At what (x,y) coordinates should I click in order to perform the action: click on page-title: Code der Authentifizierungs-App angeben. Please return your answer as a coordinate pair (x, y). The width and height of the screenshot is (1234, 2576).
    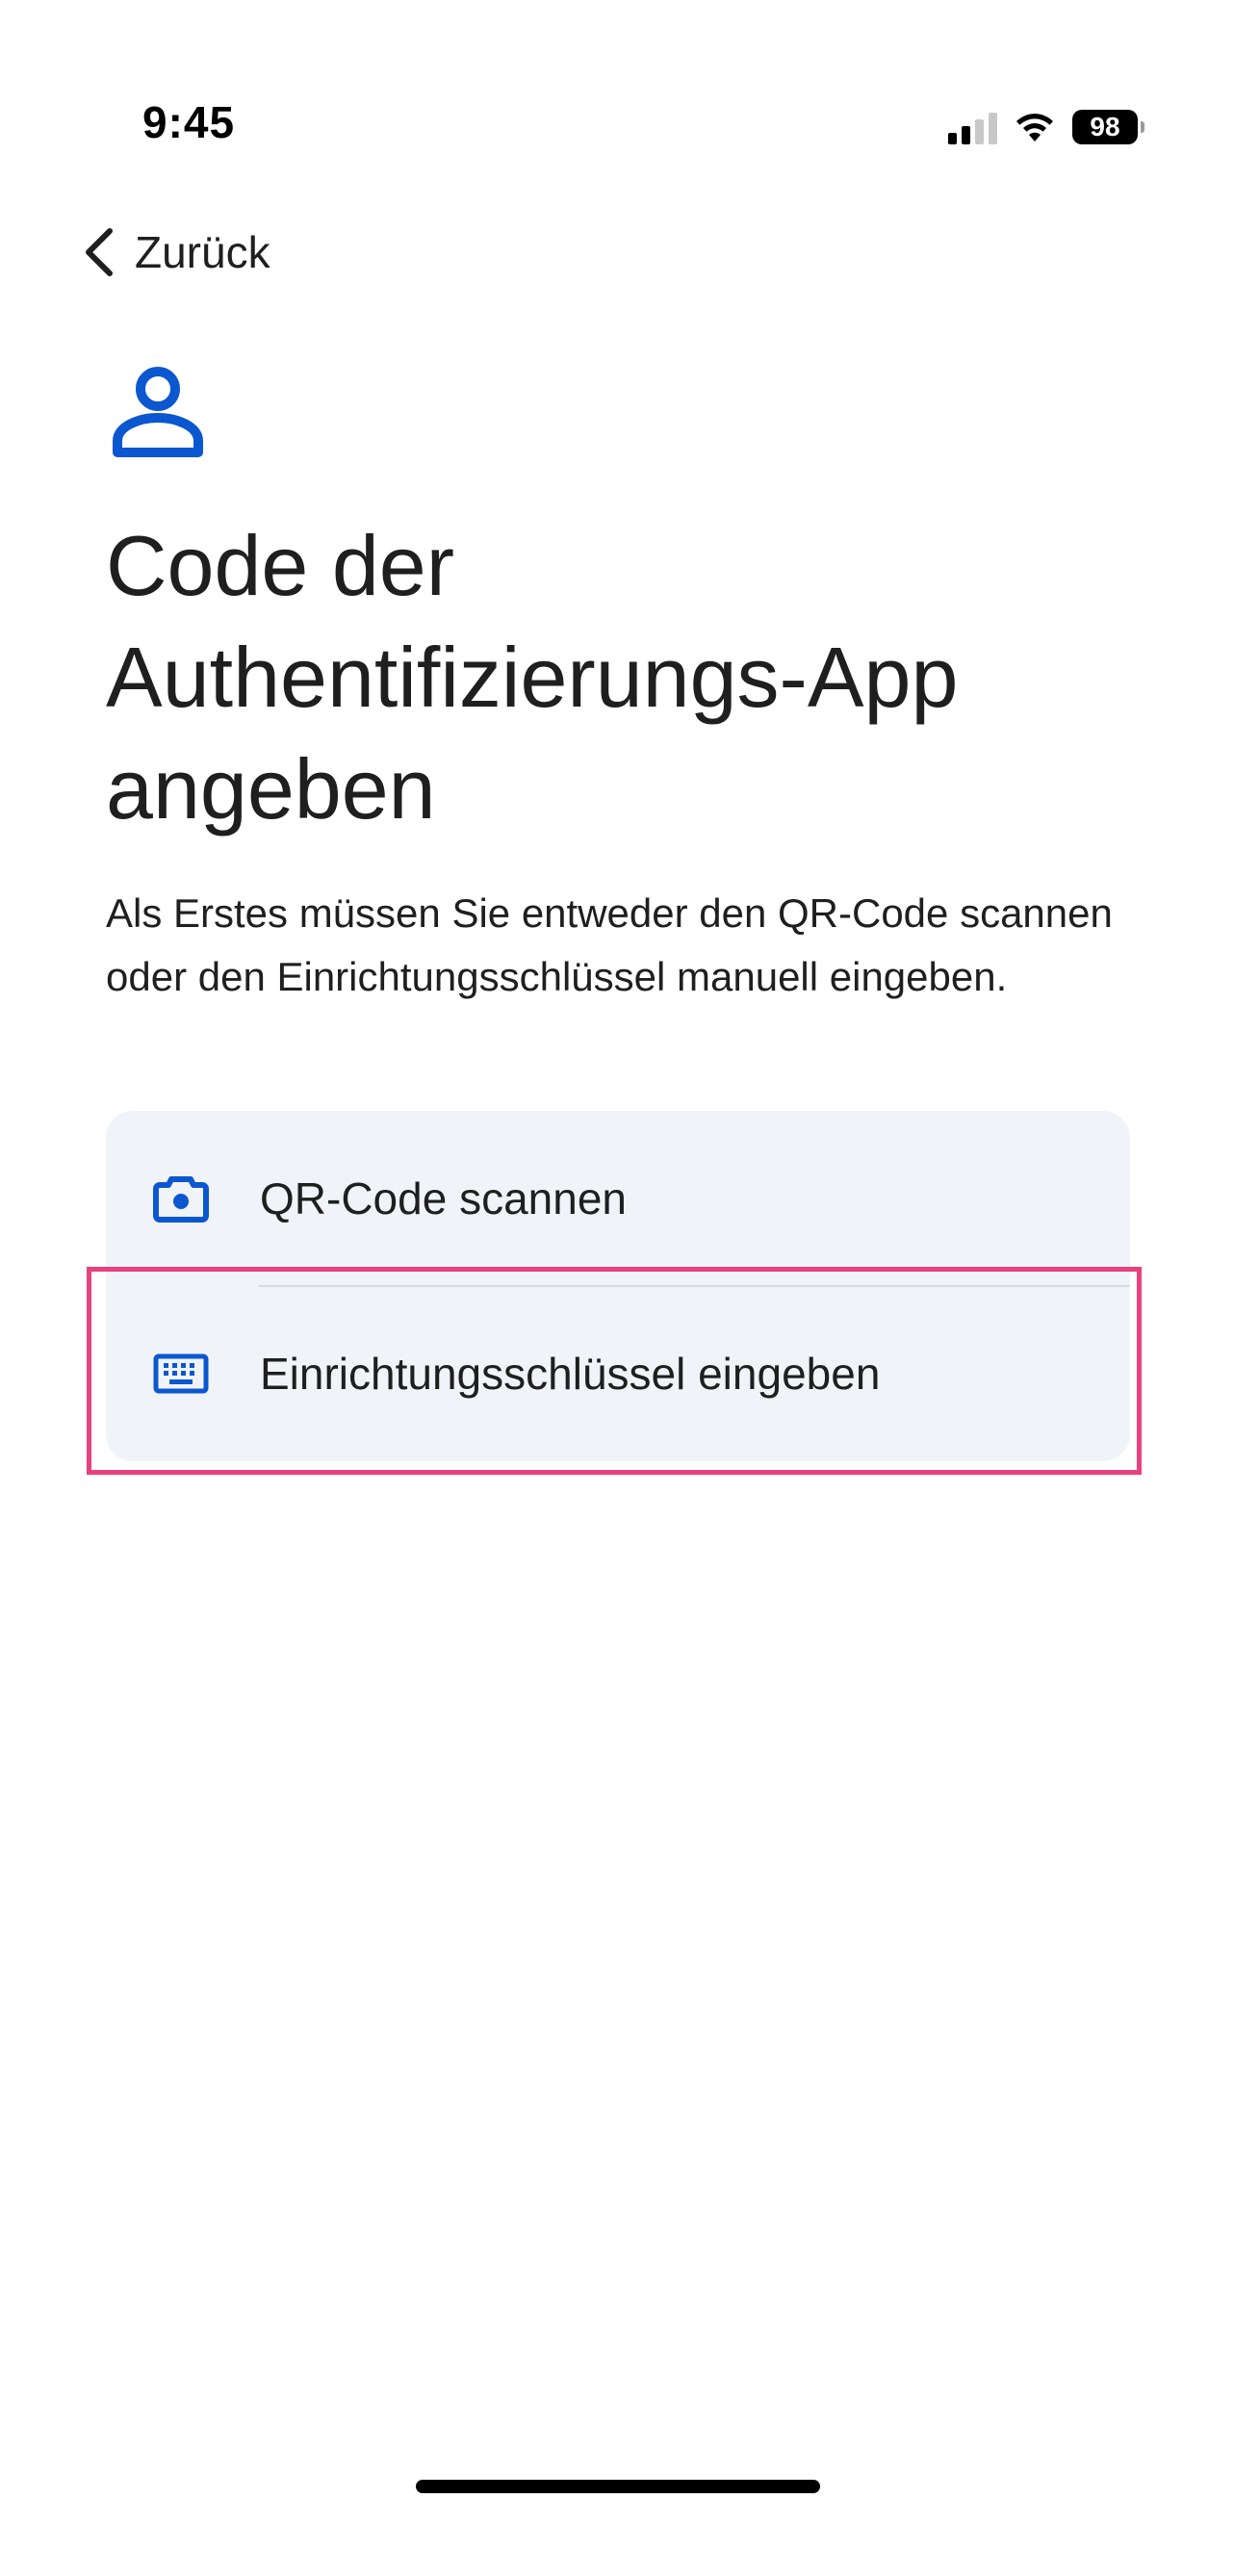
    Looking at the image, I should click on (625, 678).